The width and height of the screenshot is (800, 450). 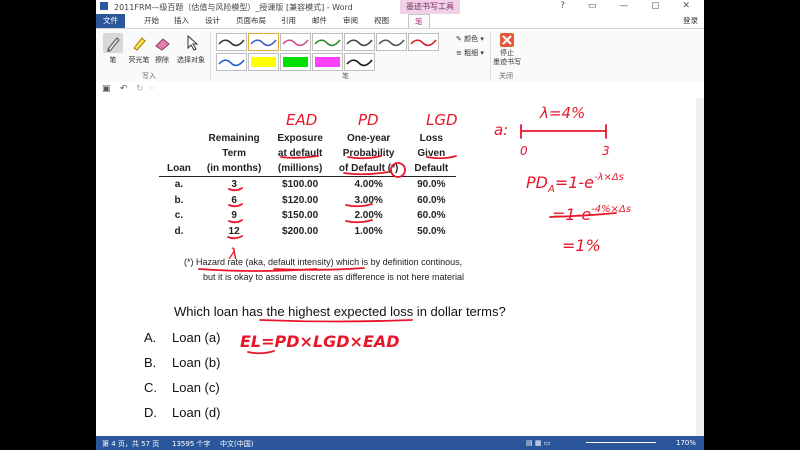 What do you see at coordinates (191, 43) in the screenshot?
I see `select-objects-icon` at bounding box center [191, 43].